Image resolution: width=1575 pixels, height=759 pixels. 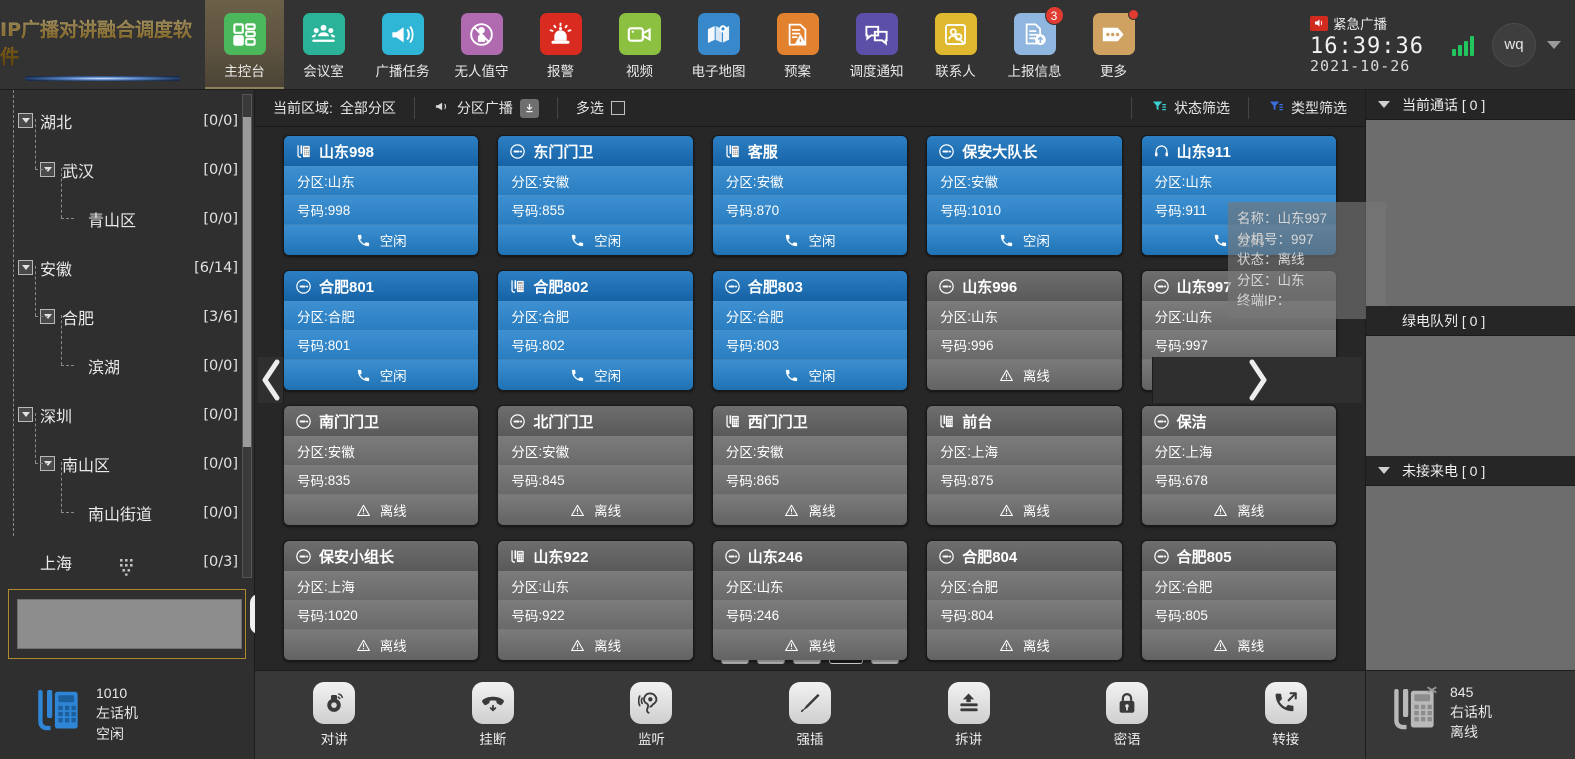 I want to click on nav-item-group: 会议室, so click(x=323, y=44).